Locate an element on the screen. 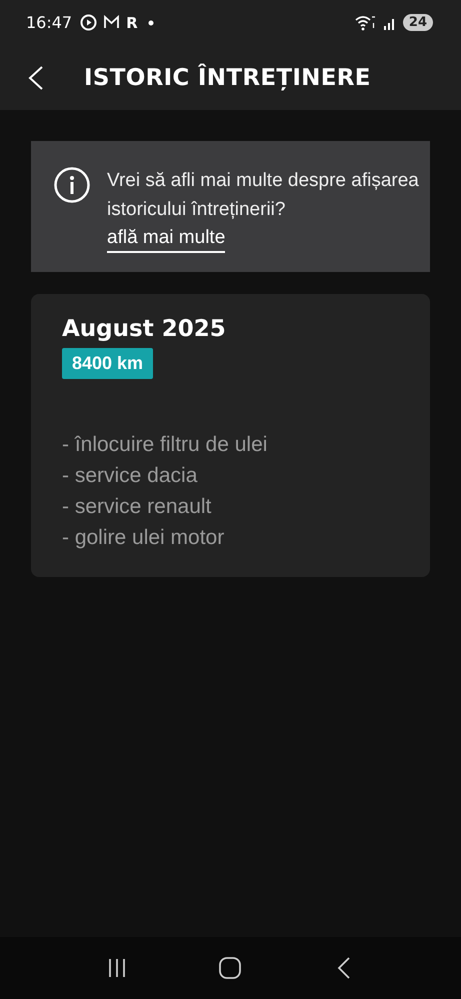  mileage-tag: 8400 km is located at coordinates (108, 363).